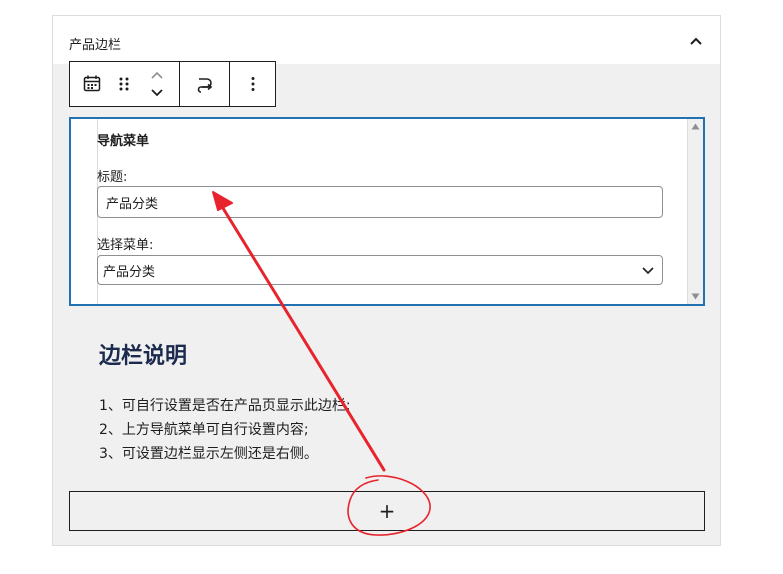  Describe the element at coordinates (125, 245) in the screenshot. I see `menu-select-label: 选择菜单:` at that location.